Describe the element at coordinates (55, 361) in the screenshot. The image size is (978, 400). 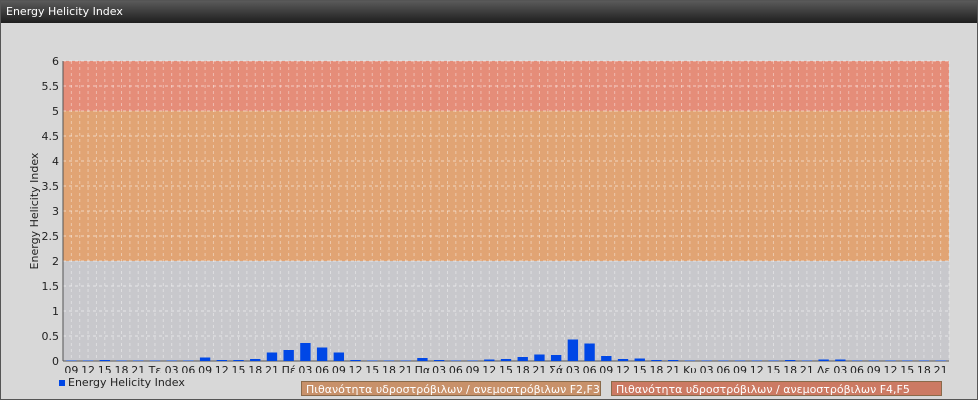
I see `y-tick-label: 0` at that location.